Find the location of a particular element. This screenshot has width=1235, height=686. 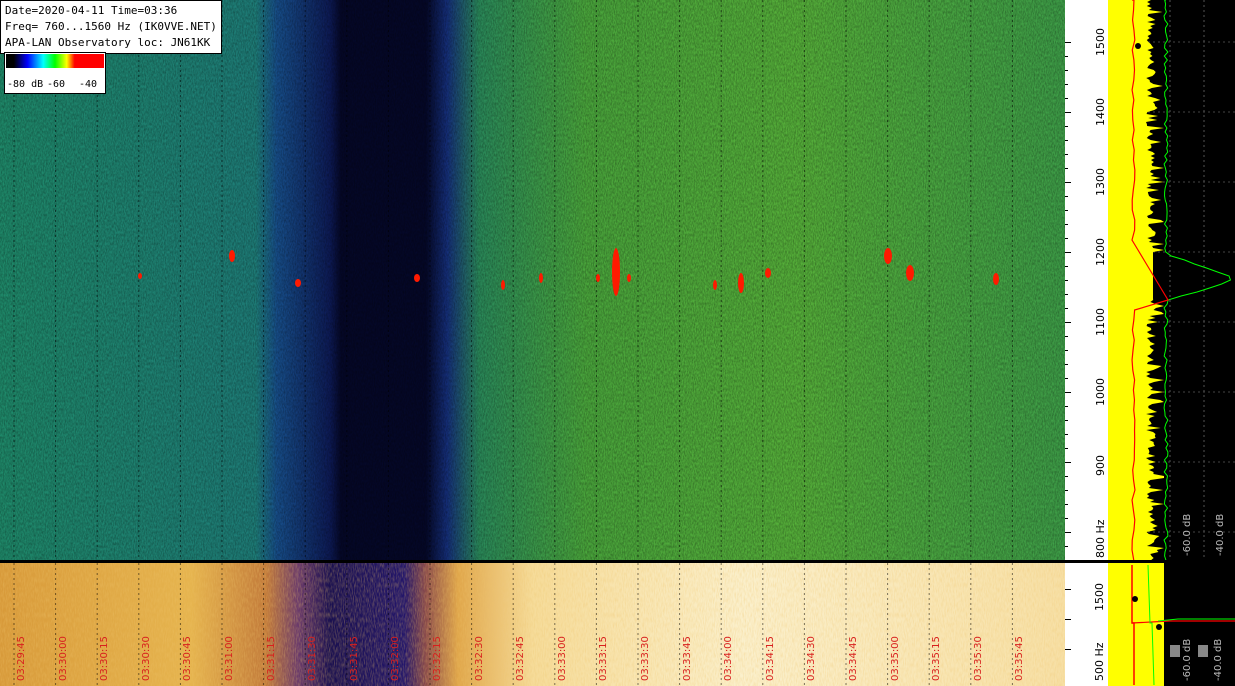

time-label: 03:33:15 is located at coordinates (603, 658).